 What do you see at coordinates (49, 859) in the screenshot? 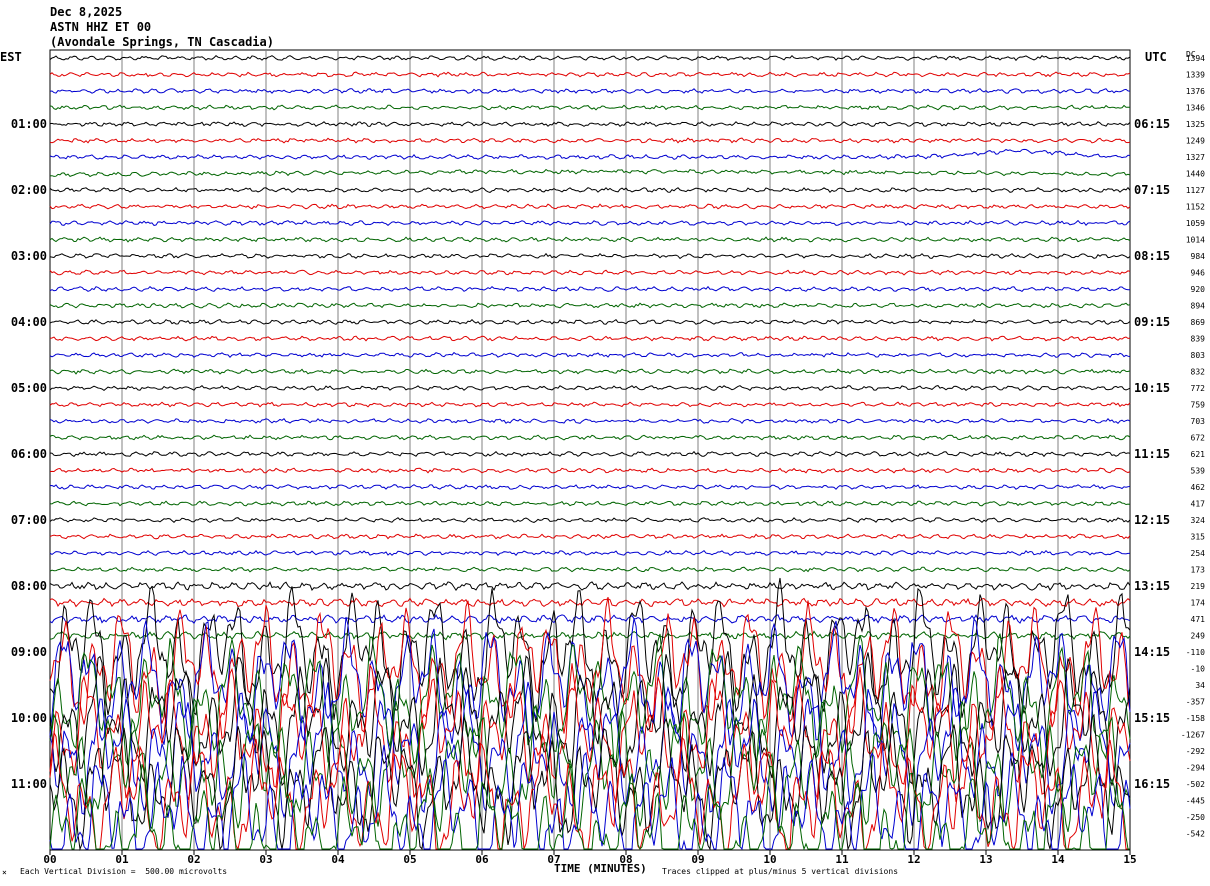
I see `x-tick-label: 00` at bounding box center [49, 859].